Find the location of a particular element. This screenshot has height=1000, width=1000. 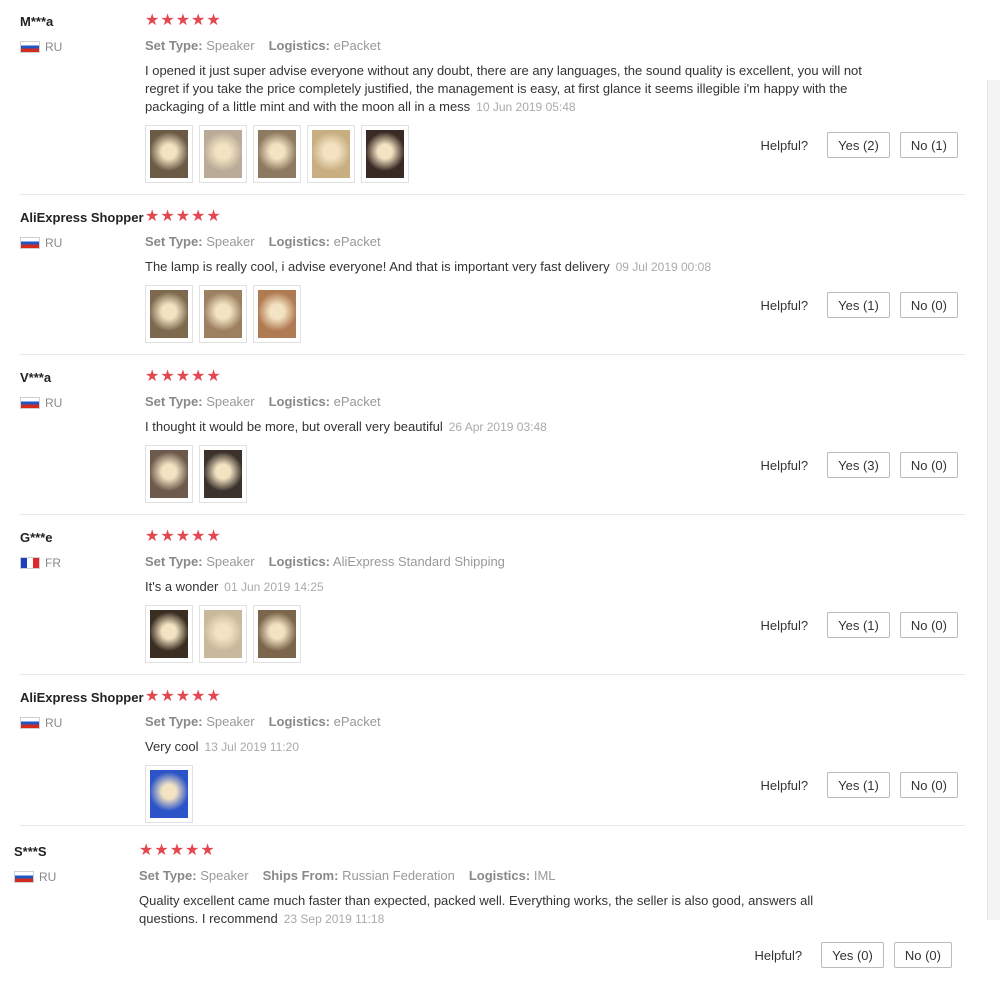

review-date: 13 Jul 2019 11:20 is located at coordinates (252, 747).